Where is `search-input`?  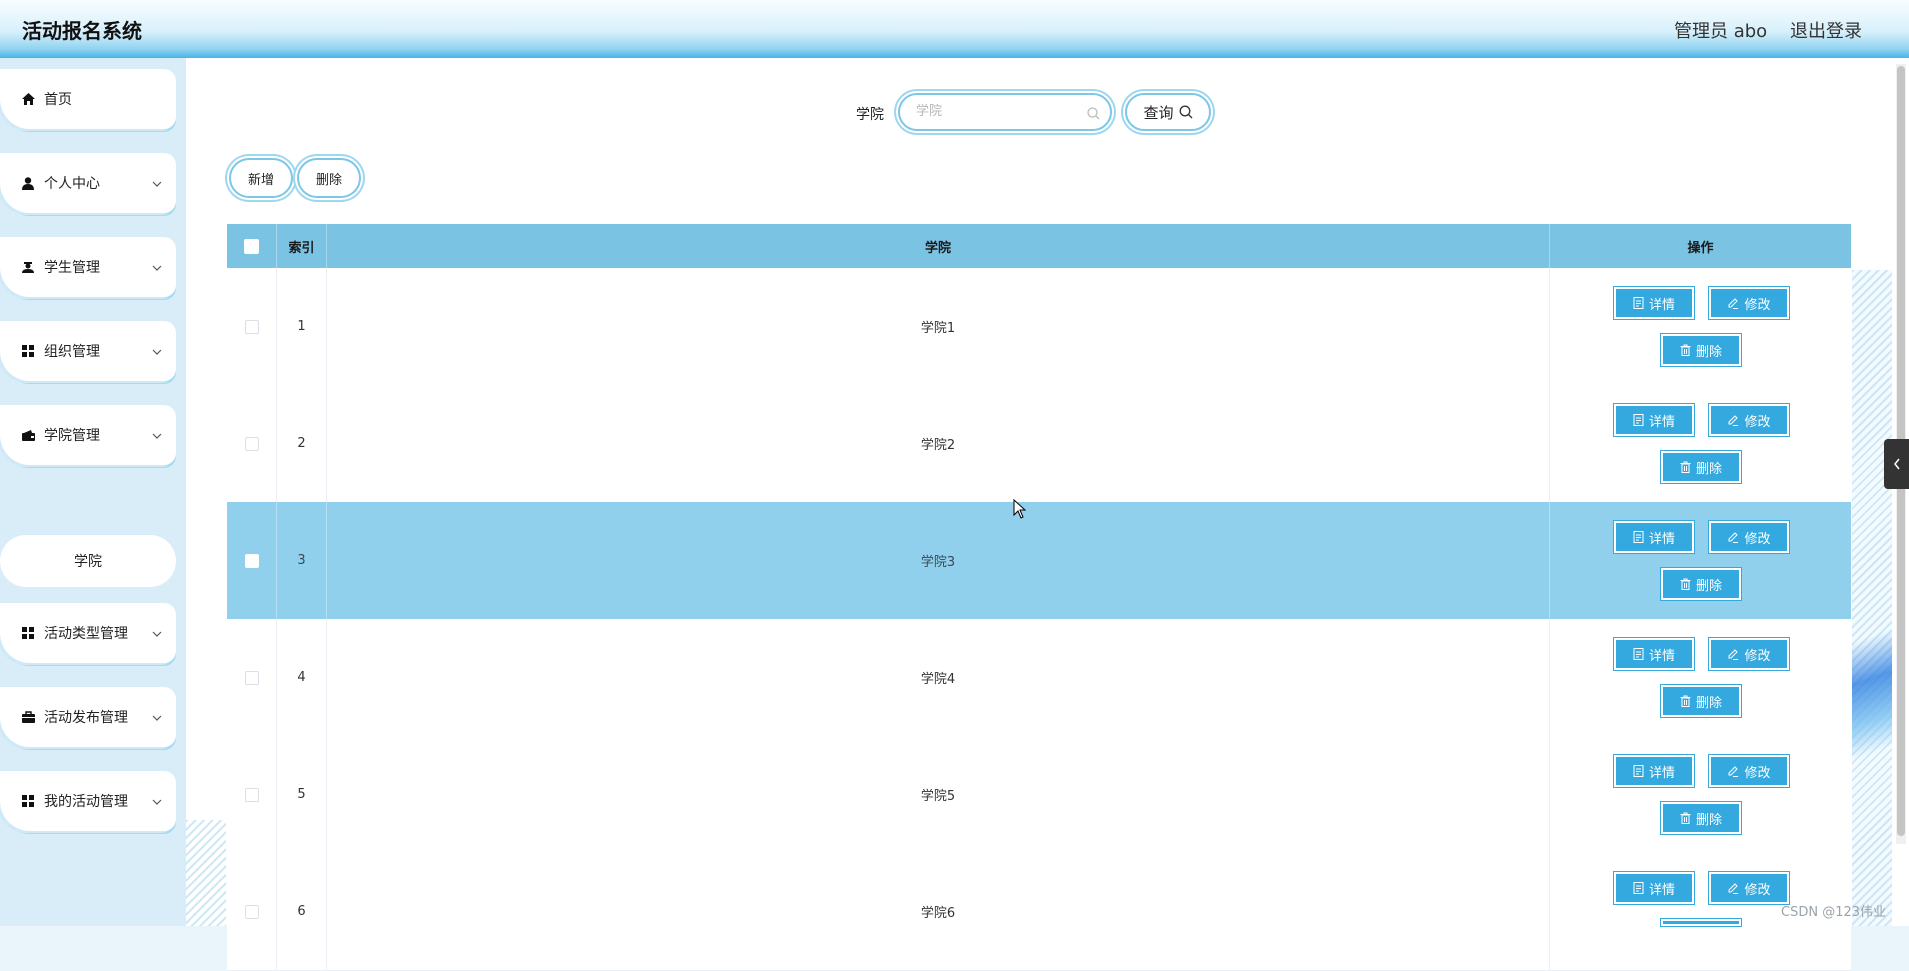
search-input is located at coordinates (996, 111).